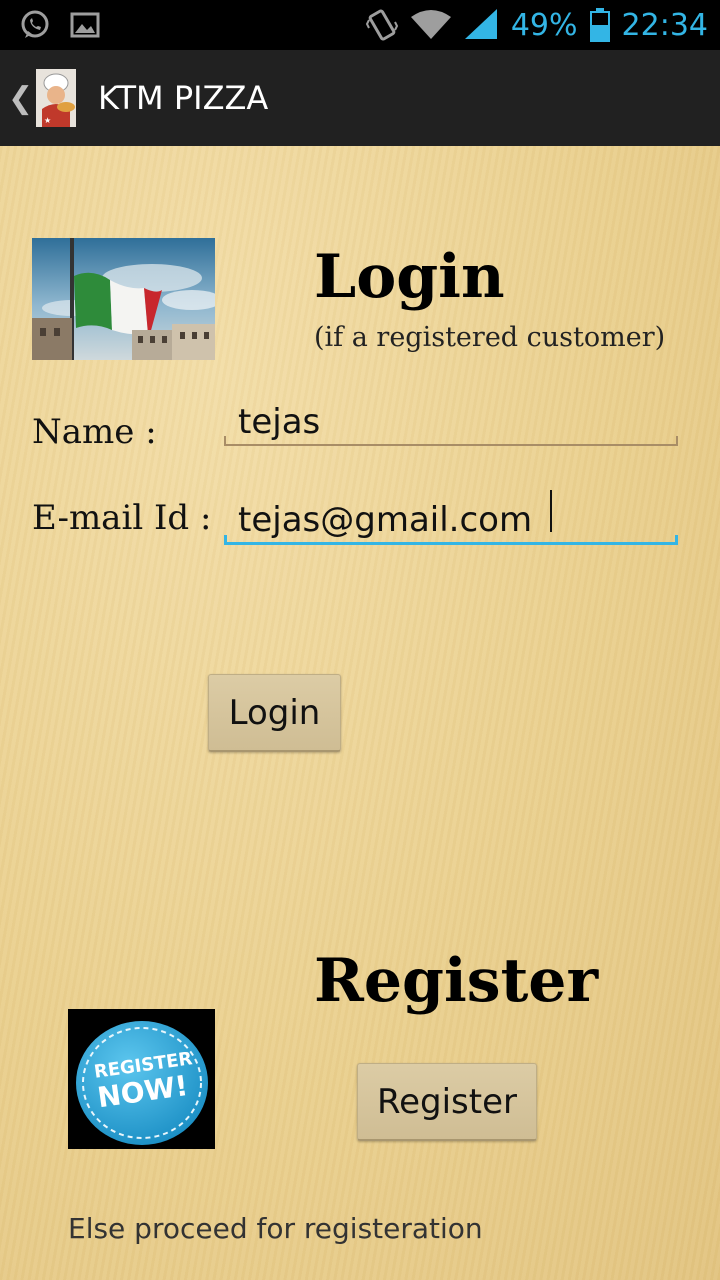  I want to click on signal-icon, so click(481, 25).